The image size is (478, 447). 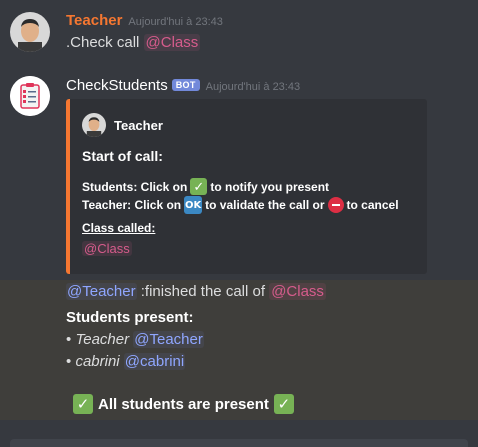 I want to click on line2-a: Teacher: Click on, so click(x=132, y=205).